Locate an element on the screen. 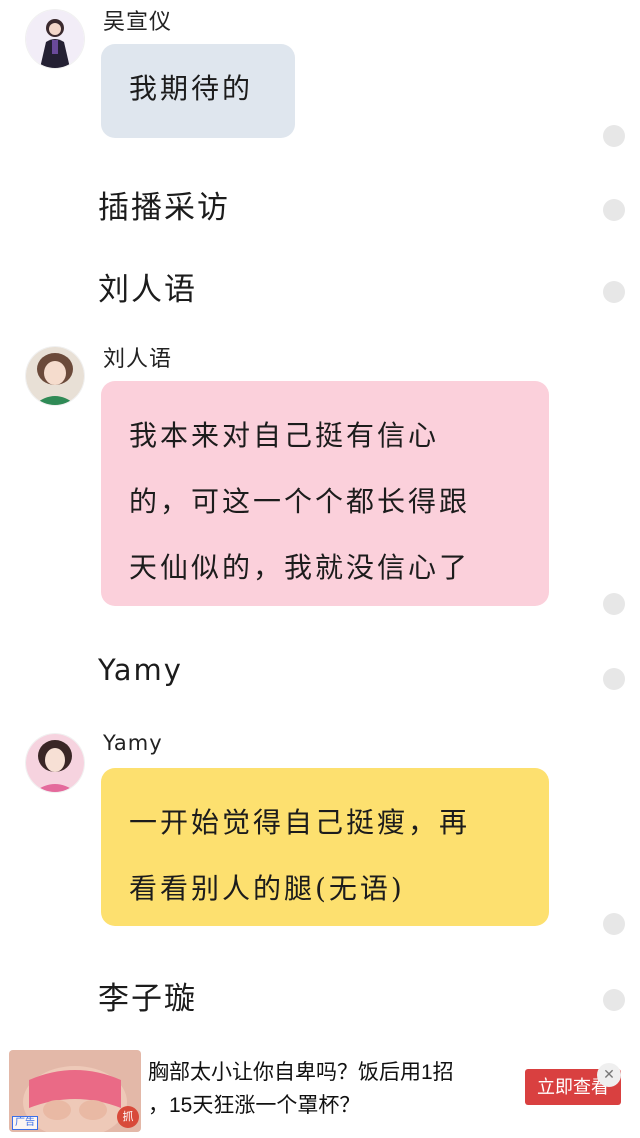 The image size is (640, 1138). sender-name: 吴宣仪 is located at coordinates (138, 22).